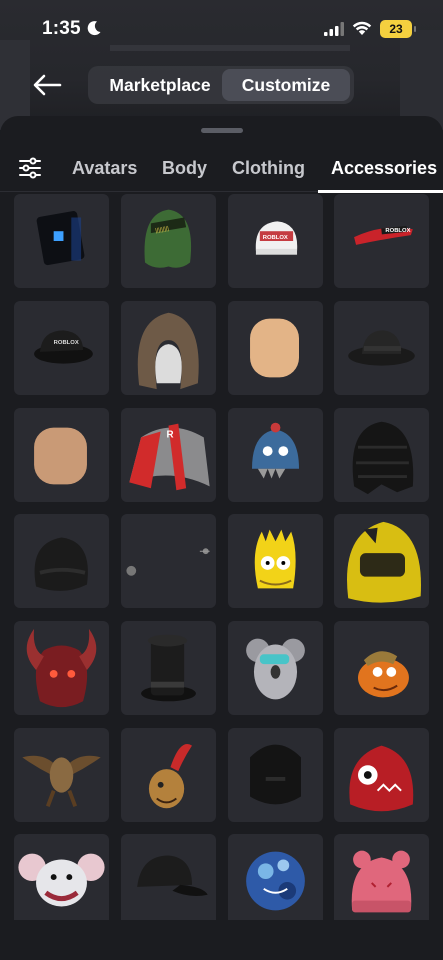 The image size is (443, 960). Describe the element at coordinates (383, 674) in the screenshot. I see `fishstick-head-thumbnail` at that location.